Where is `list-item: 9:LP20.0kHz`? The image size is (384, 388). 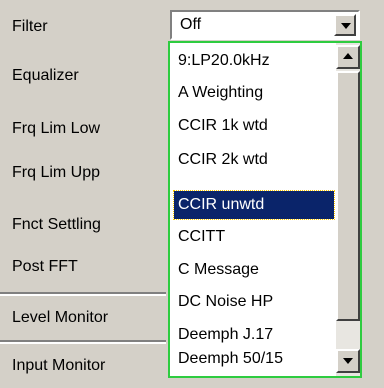 list-item: 9:LP20.0kHz is located at coordinates (254, 61).